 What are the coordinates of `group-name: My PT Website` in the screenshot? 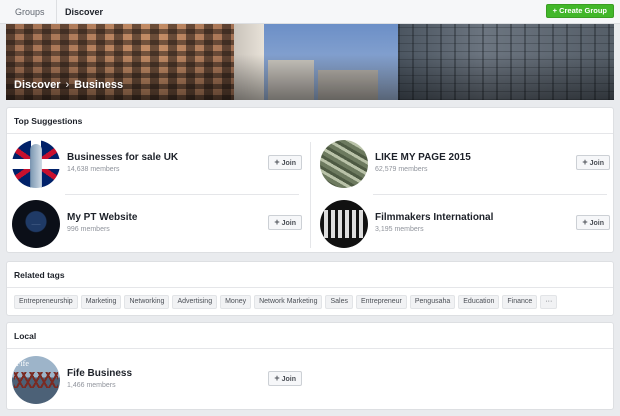 It's located at (102, 217).